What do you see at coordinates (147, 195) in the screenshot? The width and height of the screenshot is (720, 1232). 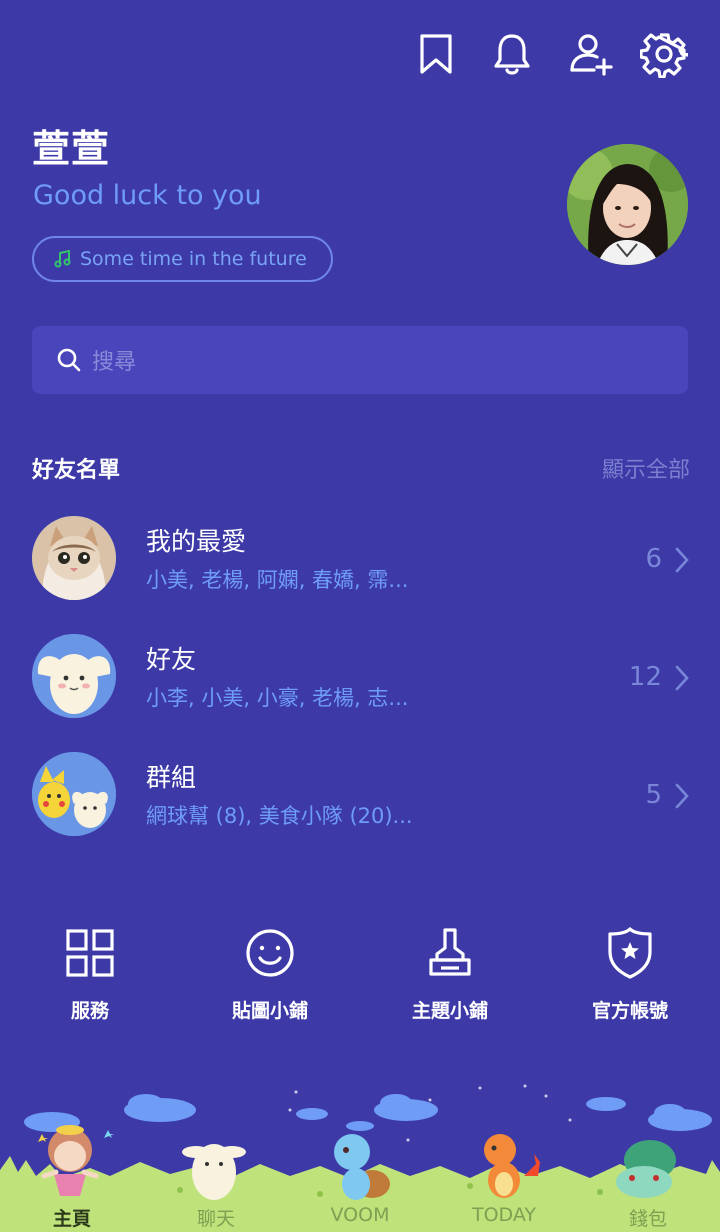 I see `status-message: Good luck to you` at bounding box center [147, 195].